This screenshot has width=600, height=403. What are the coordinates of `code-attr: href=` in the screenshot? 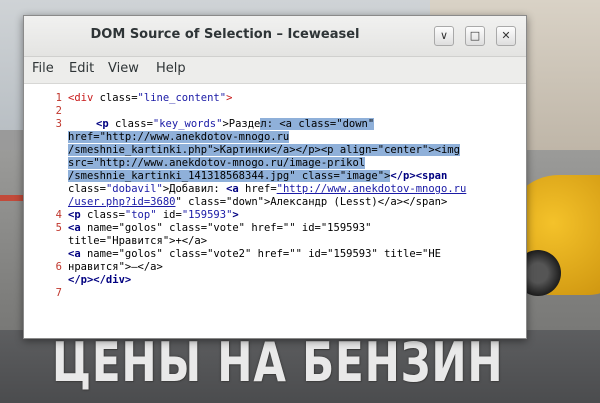 It's located at (261, 189).